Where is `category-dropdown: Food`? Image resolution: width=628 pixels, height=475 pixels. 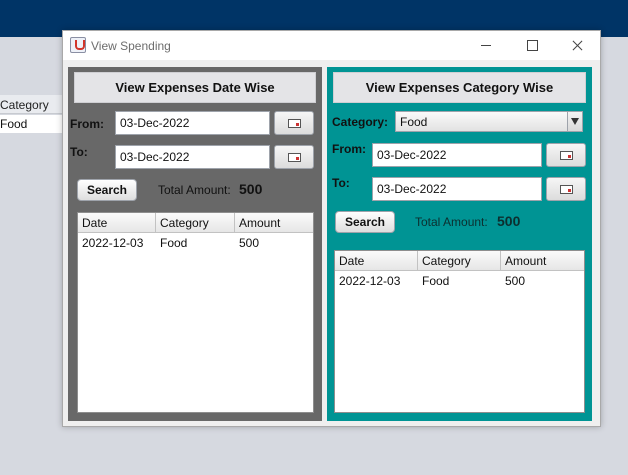
category-dropdown: Food is located at coordinates (489, 121).